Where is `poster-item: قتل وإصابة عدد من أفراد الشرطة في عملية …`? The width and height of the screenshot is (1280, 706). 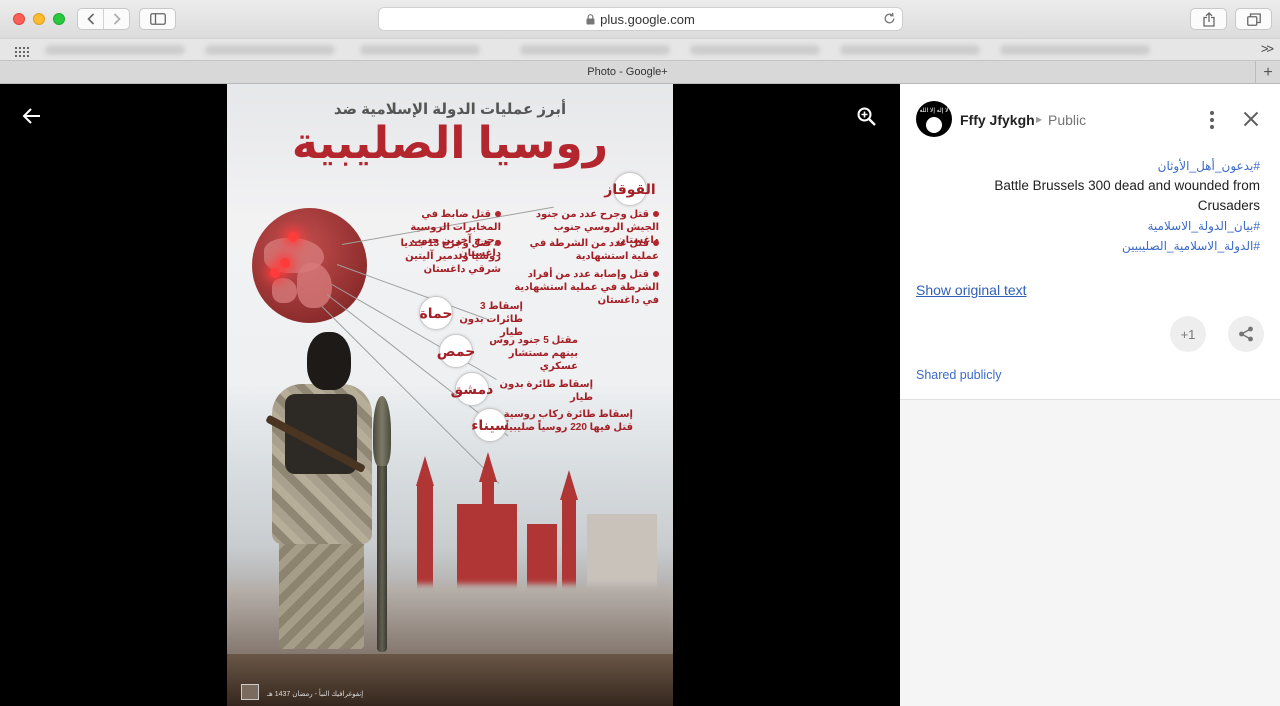
poster-item: قتل وإصابة عدد من أفراد الشرطة في عملية … is located at coordinates (586, 287).